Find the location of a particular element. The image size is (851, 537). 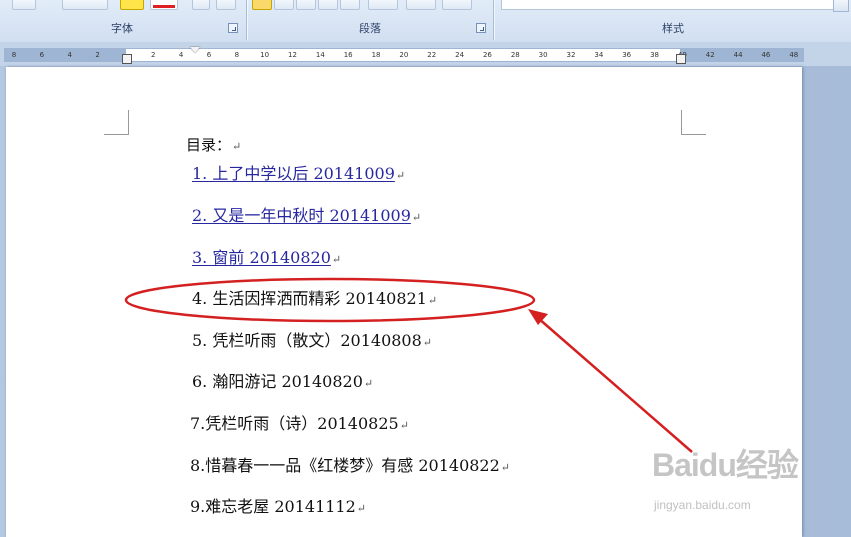

paragraph-group-label: 段落 is located at coordinates (370, 28).